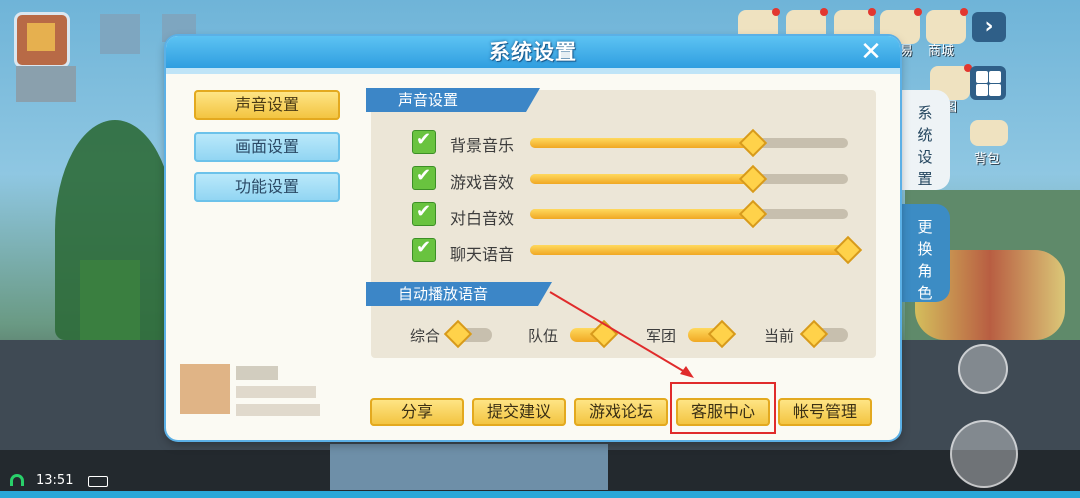 The height and width of the screenshot is (498, 1080). I want to click on forum-button: 游戏论坛, so click(621, 412).